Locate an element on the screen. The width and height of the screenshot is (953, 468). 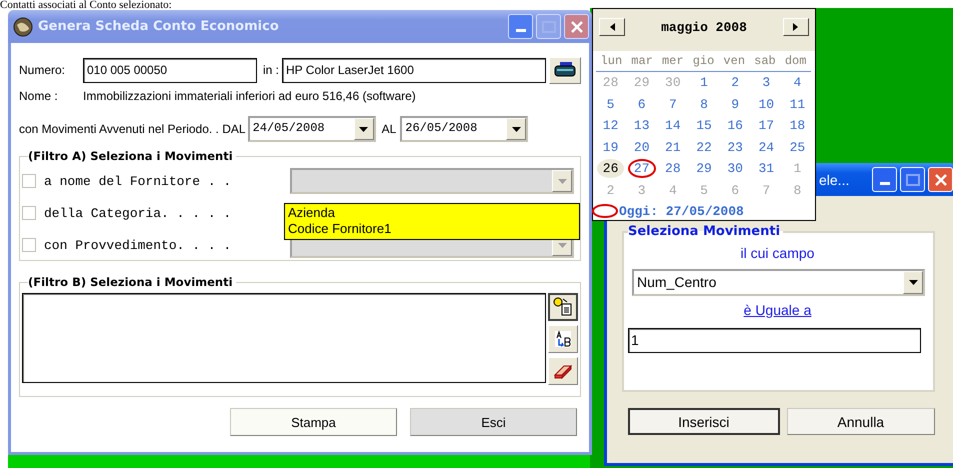
account-name: Immobilizzazioni immateriali inferiori ad euro 516,46 (software) is located at coordinates (249, 96).